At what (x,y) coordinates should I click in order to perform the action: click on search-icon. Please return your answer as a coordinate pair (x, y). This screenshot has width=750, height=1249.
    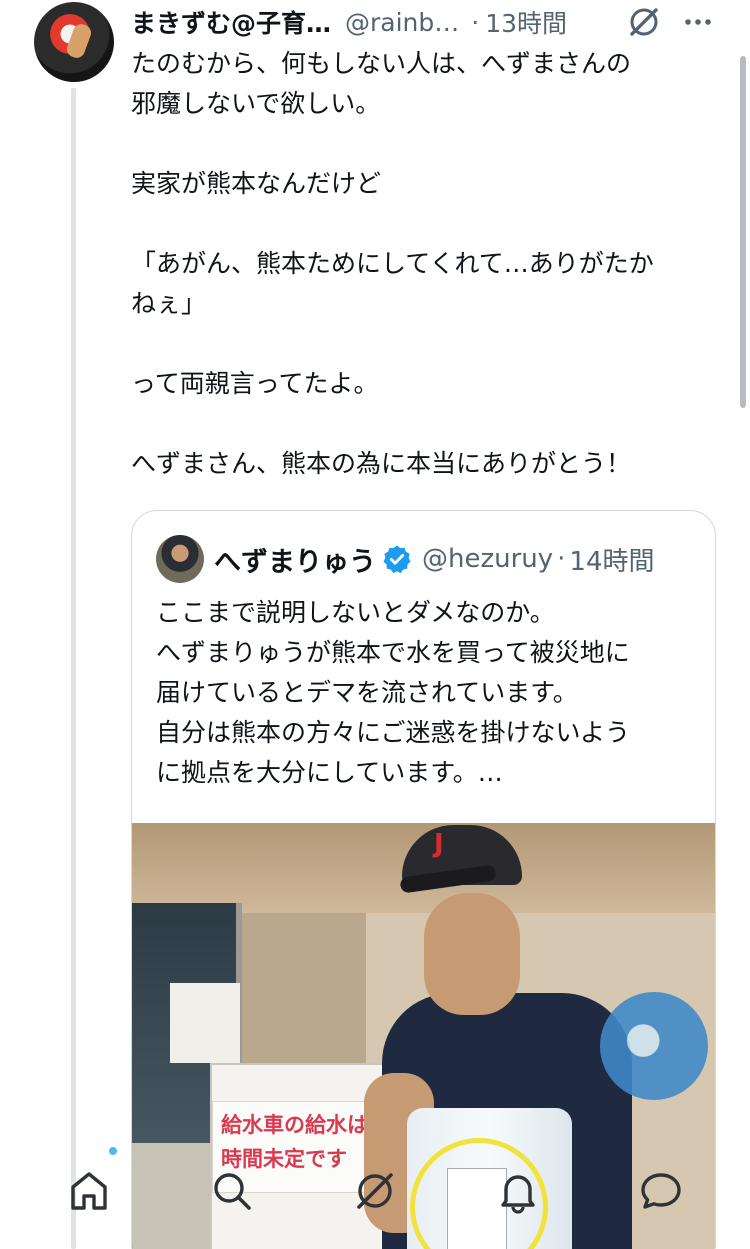
    Looking at the image, I should click on (232, 1191).